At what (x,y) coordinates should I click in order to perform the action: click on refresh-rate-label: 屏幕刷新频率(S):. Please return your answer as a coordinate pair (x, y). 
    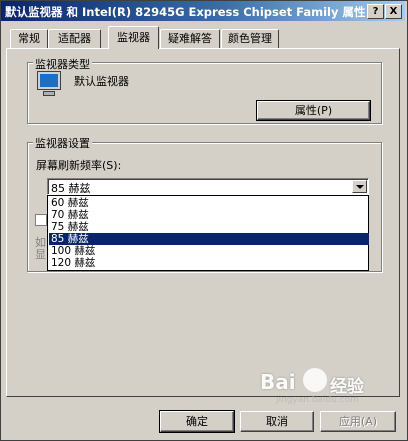
    Looking at the image, I should click on (79, 165).